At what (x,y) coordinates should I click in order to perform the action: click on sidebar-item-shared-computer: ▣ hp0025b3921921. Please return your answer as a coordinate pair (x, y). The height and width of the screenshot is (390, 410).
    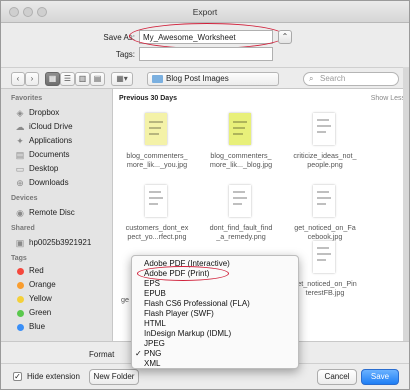
    Looking at the image, I should click on (53, 243).